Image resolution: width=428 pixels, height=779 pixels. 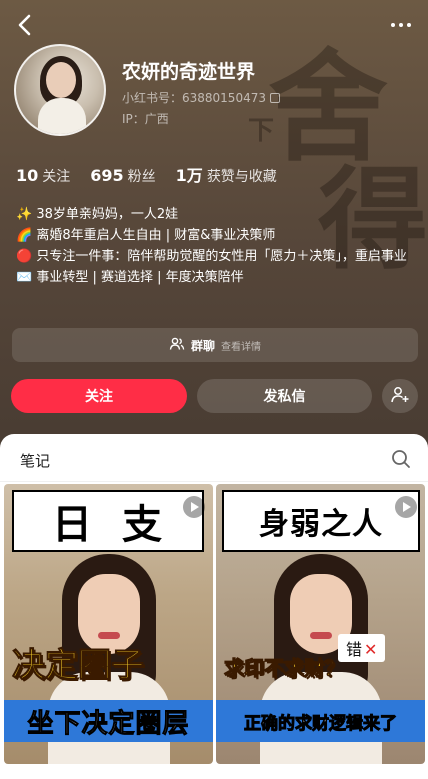 What do you see at coordinates (97, 214) in the screenshot?
I see `bio-line: ✨ 38岁单亲妈妈，一人2娃` at bounding box center [97, 214].